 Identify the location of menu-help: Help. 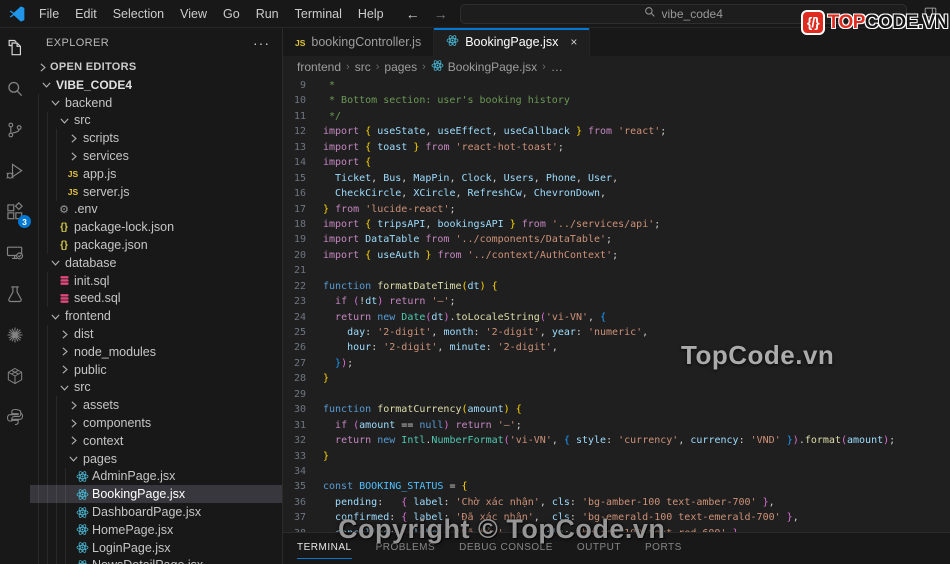
(371, 14).